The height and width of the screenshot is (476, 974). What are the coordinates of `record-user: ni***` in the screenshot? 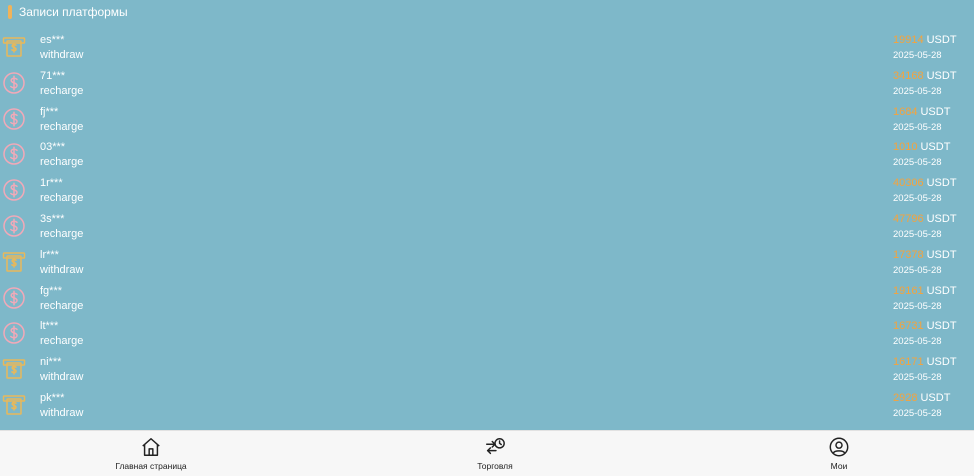 It's located at (51, 362).